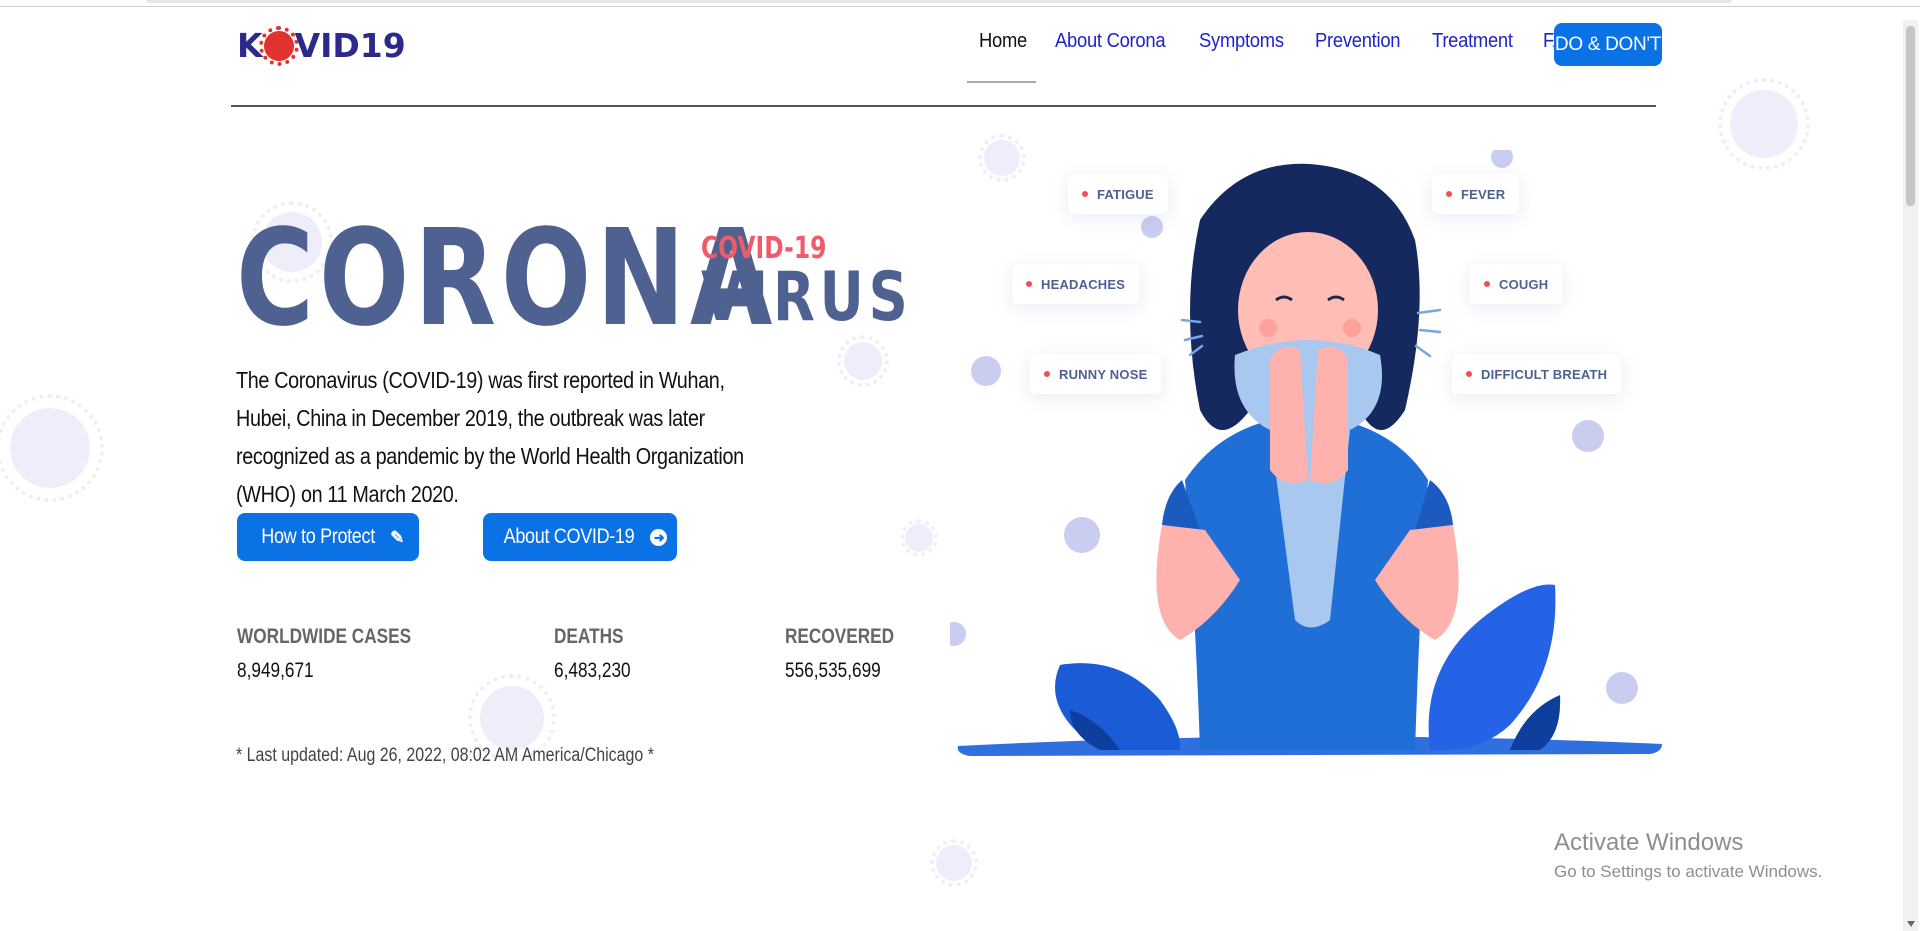  Describe the element at coordinates (1472, 41) in the screenshot. I see `nav-treatment: Treatment` at that location.